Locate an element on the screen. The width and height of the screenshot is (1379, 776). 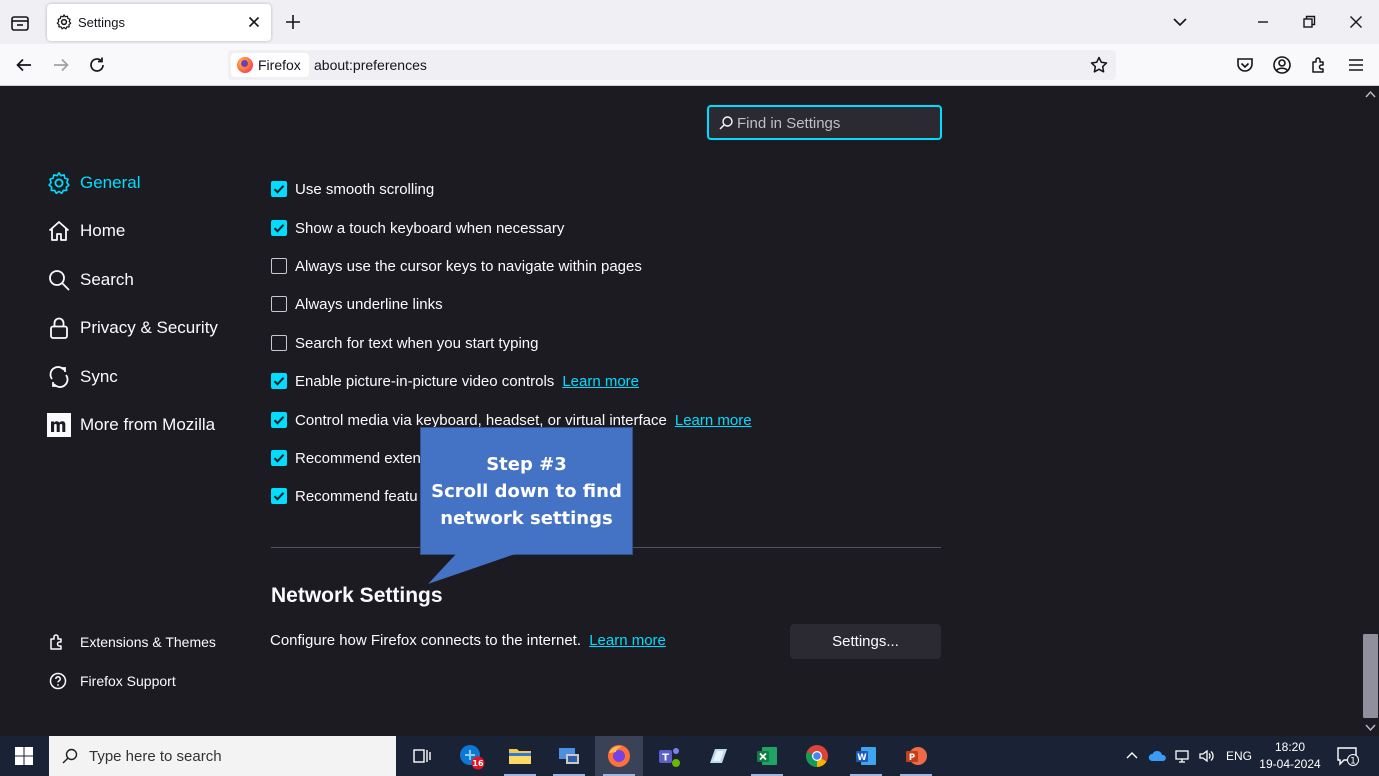
find-in-settings-box is located at coordinates (824, 122).